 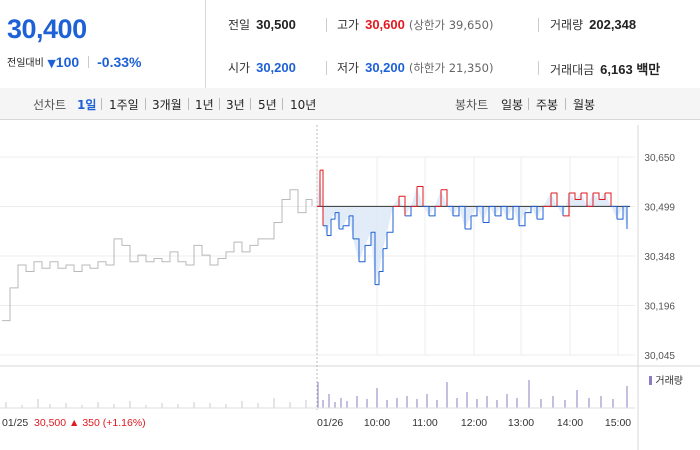 I want to click on high-value: 30,600, so click(x=385, y=24).